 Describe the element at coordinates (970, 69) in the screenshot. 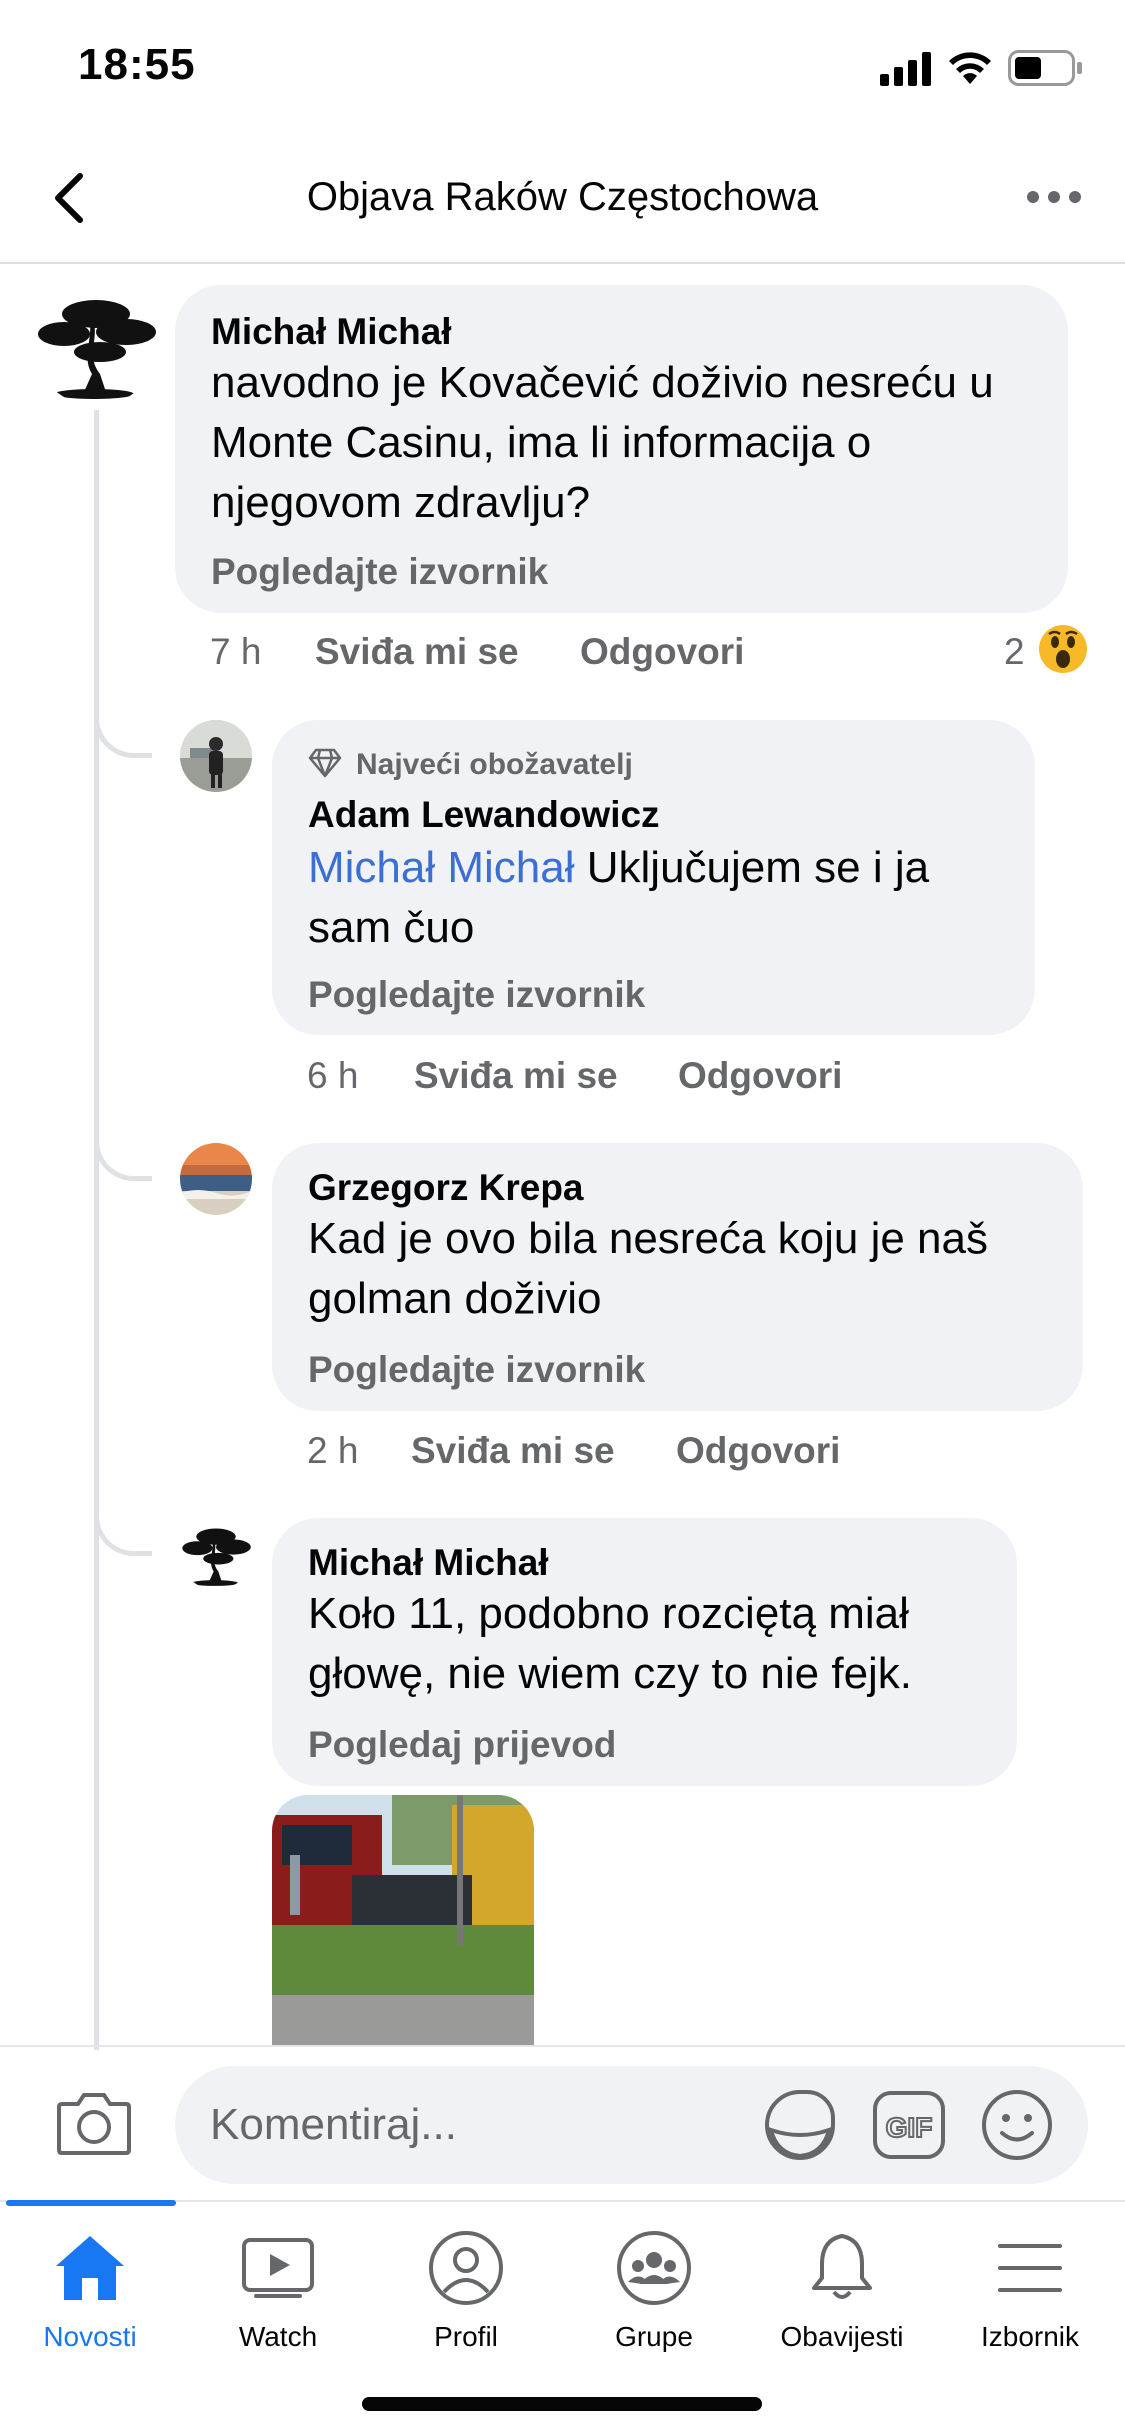

I see `wifi-icon` at that location.